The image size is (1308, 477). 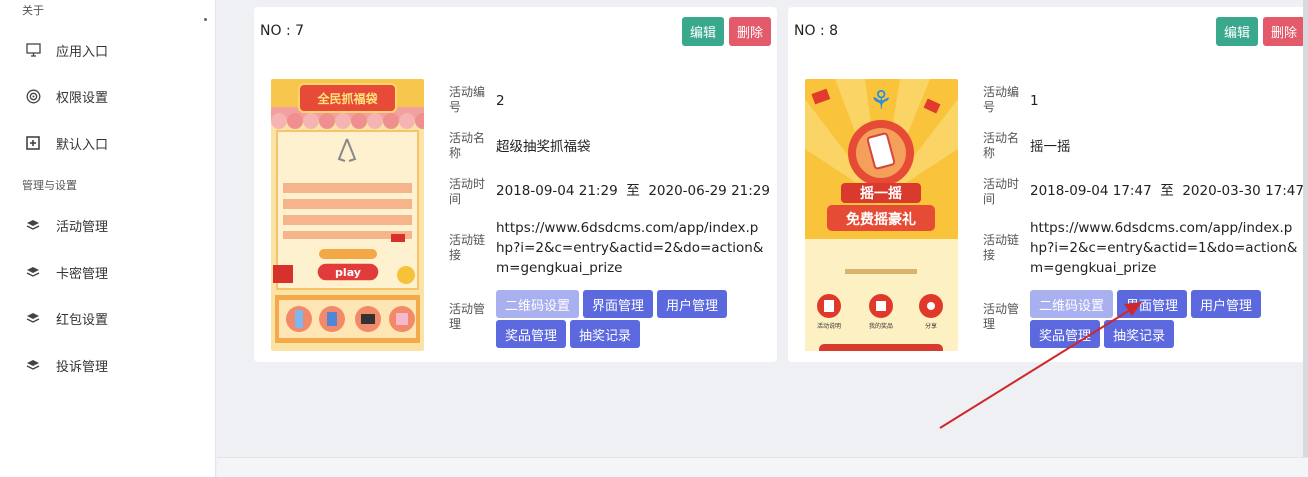 I want to click on section-title-management: 管理与设置, so click(x=49, y=185).